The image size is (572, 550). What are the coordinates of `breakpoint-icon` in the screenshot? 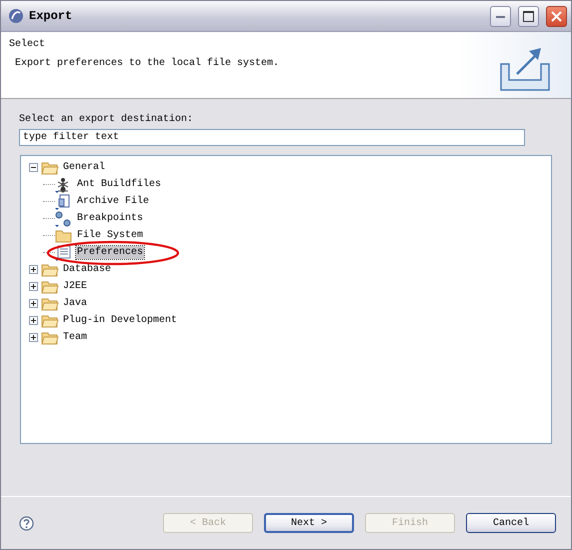 It's located at (63, 218).